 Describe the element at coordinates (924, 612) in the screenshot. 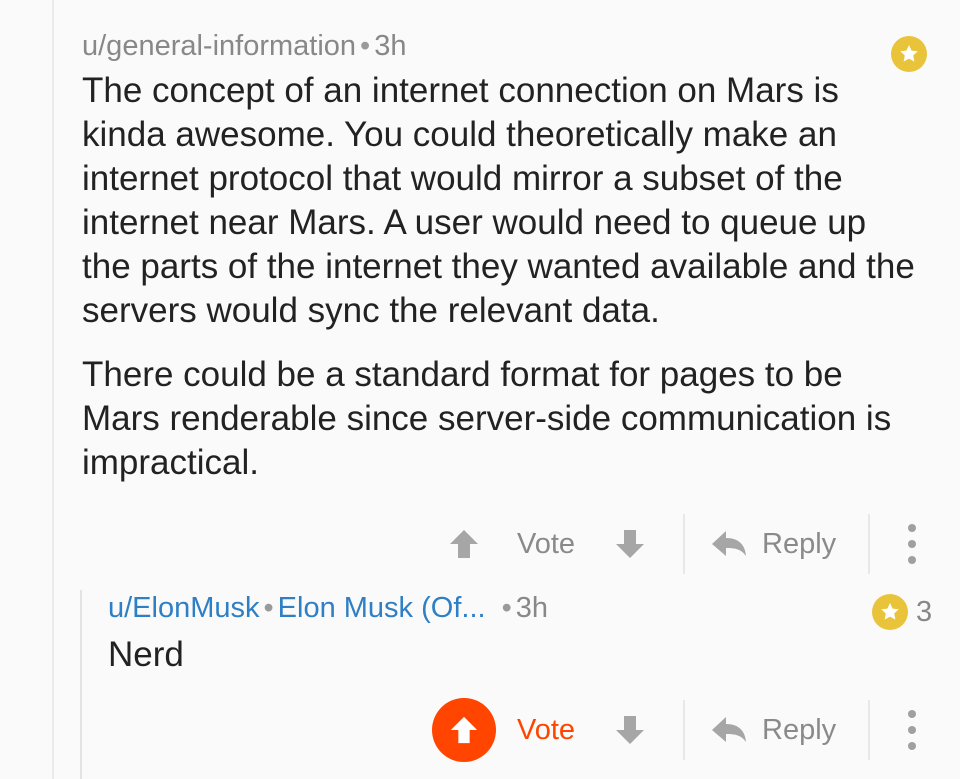

I see `award-count: 3` at that location.